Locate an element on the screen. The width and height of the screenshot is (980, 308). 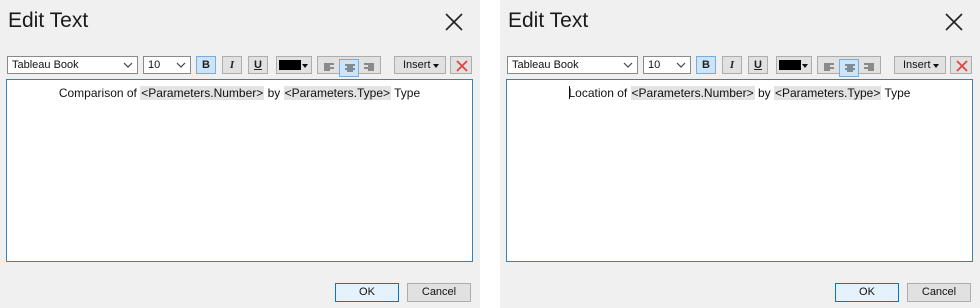
text-prefix: Comparison of is located at coordinates (99, 93).